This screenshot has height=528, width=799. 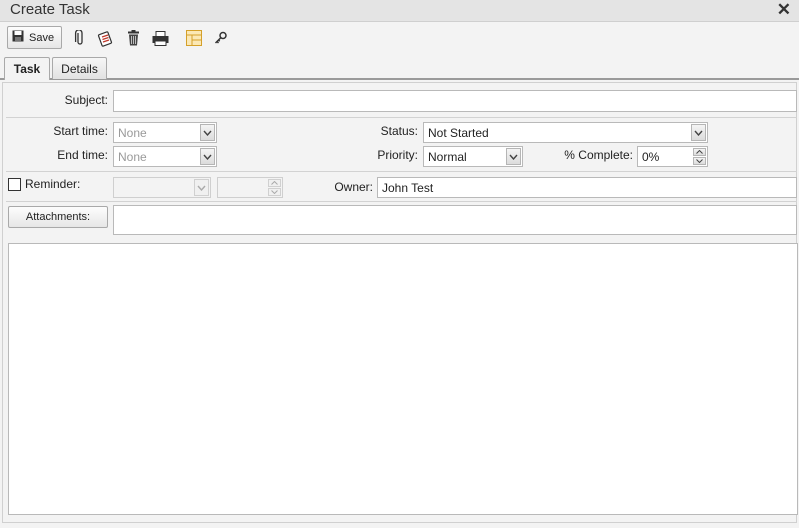 What do you see at coordinates (784, 10) in the screenshot?
I see `close-icon: ✕` at bounding box center [784, 10].